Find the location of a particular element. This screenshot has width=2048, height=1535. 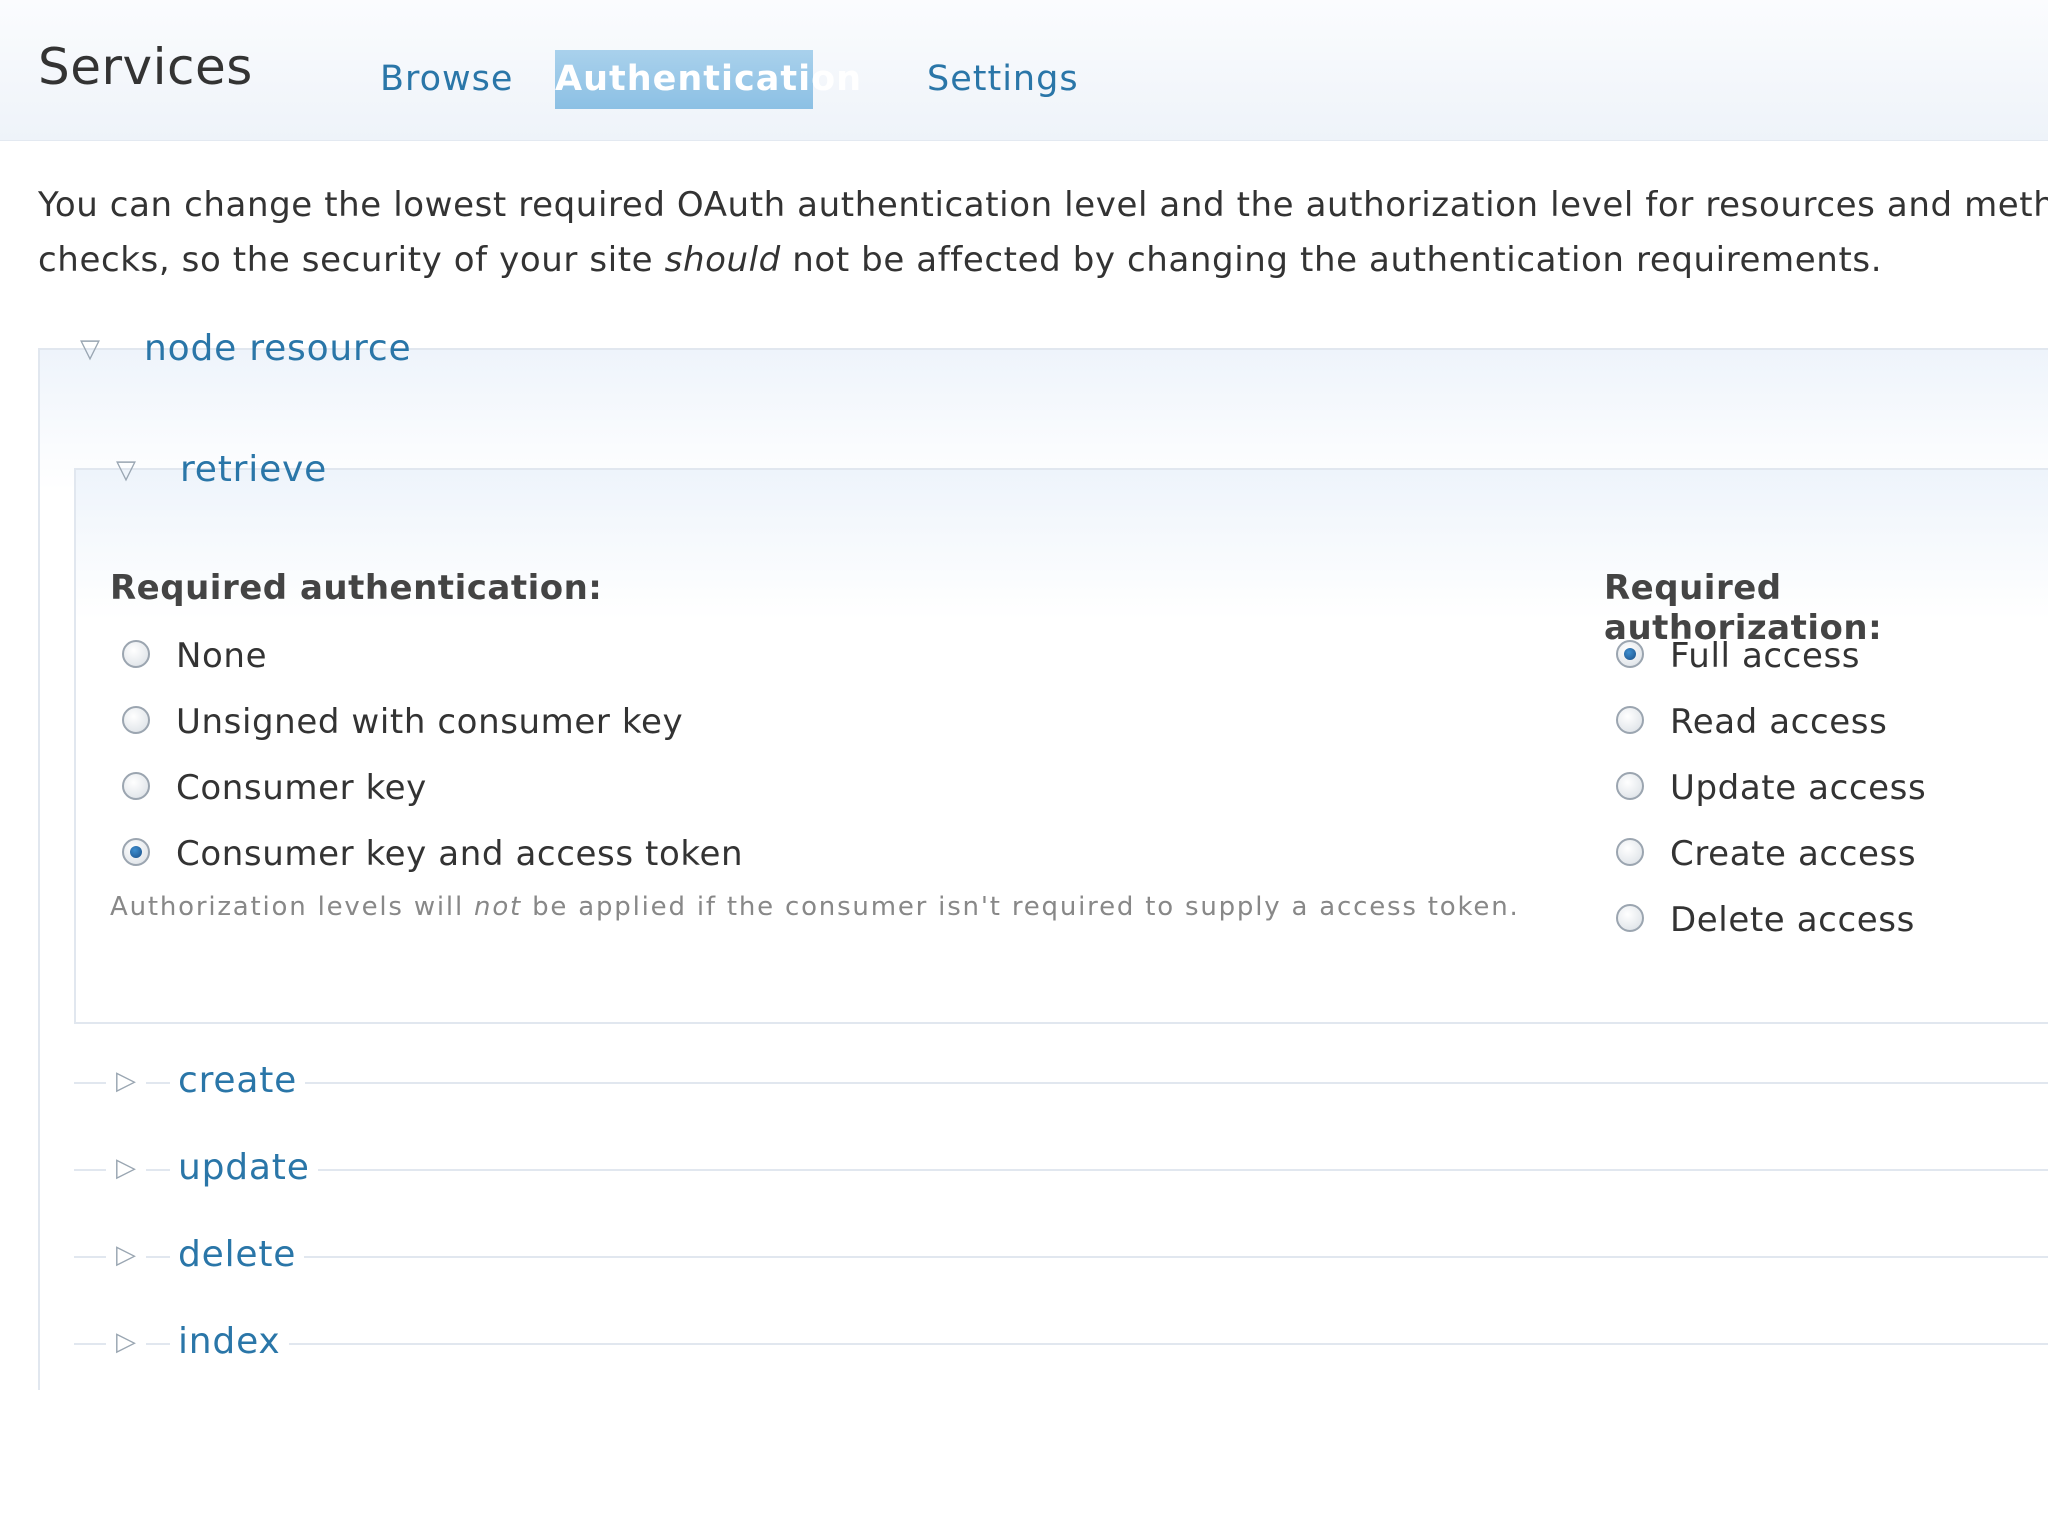

radio-label: Full access is located at coordinates (1765, 656).